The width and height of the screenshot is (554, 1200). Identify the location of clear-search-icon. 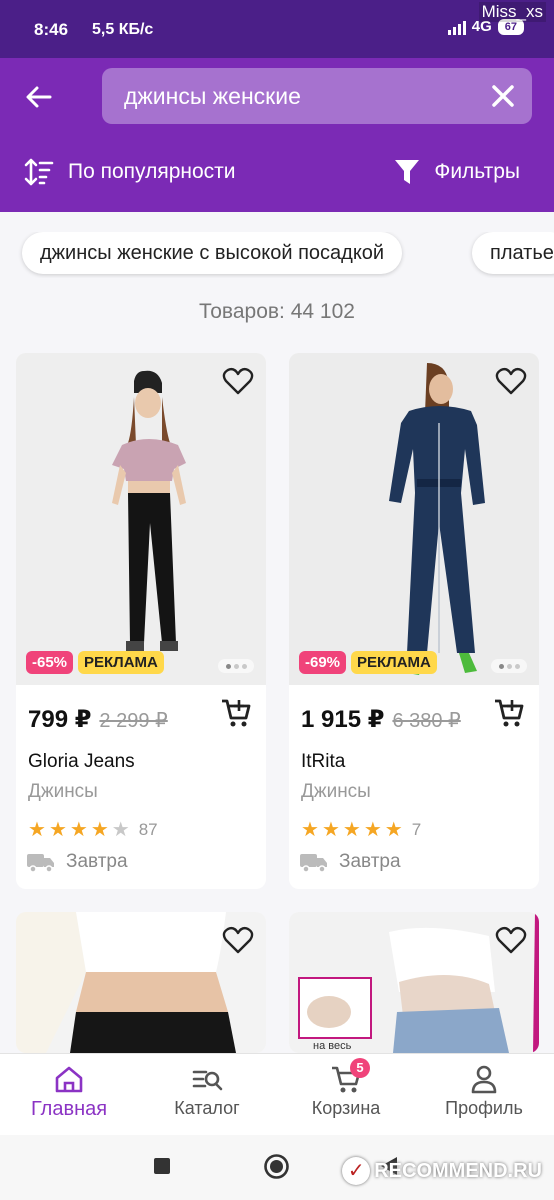
(503, 96).